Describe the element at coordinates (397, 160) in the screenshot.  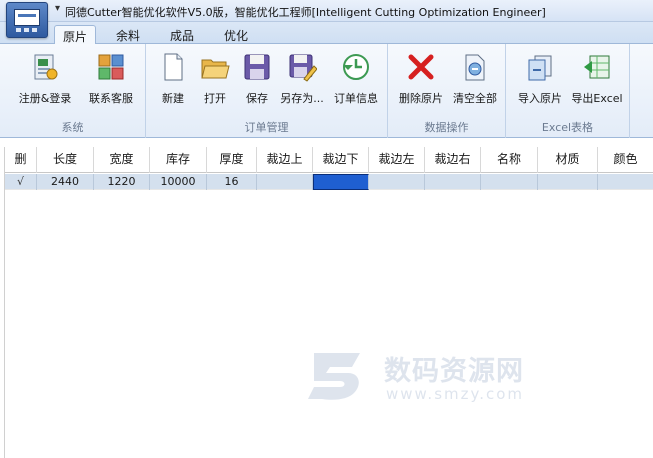
I see `col-header-trim-left: 裁边左` at that location.